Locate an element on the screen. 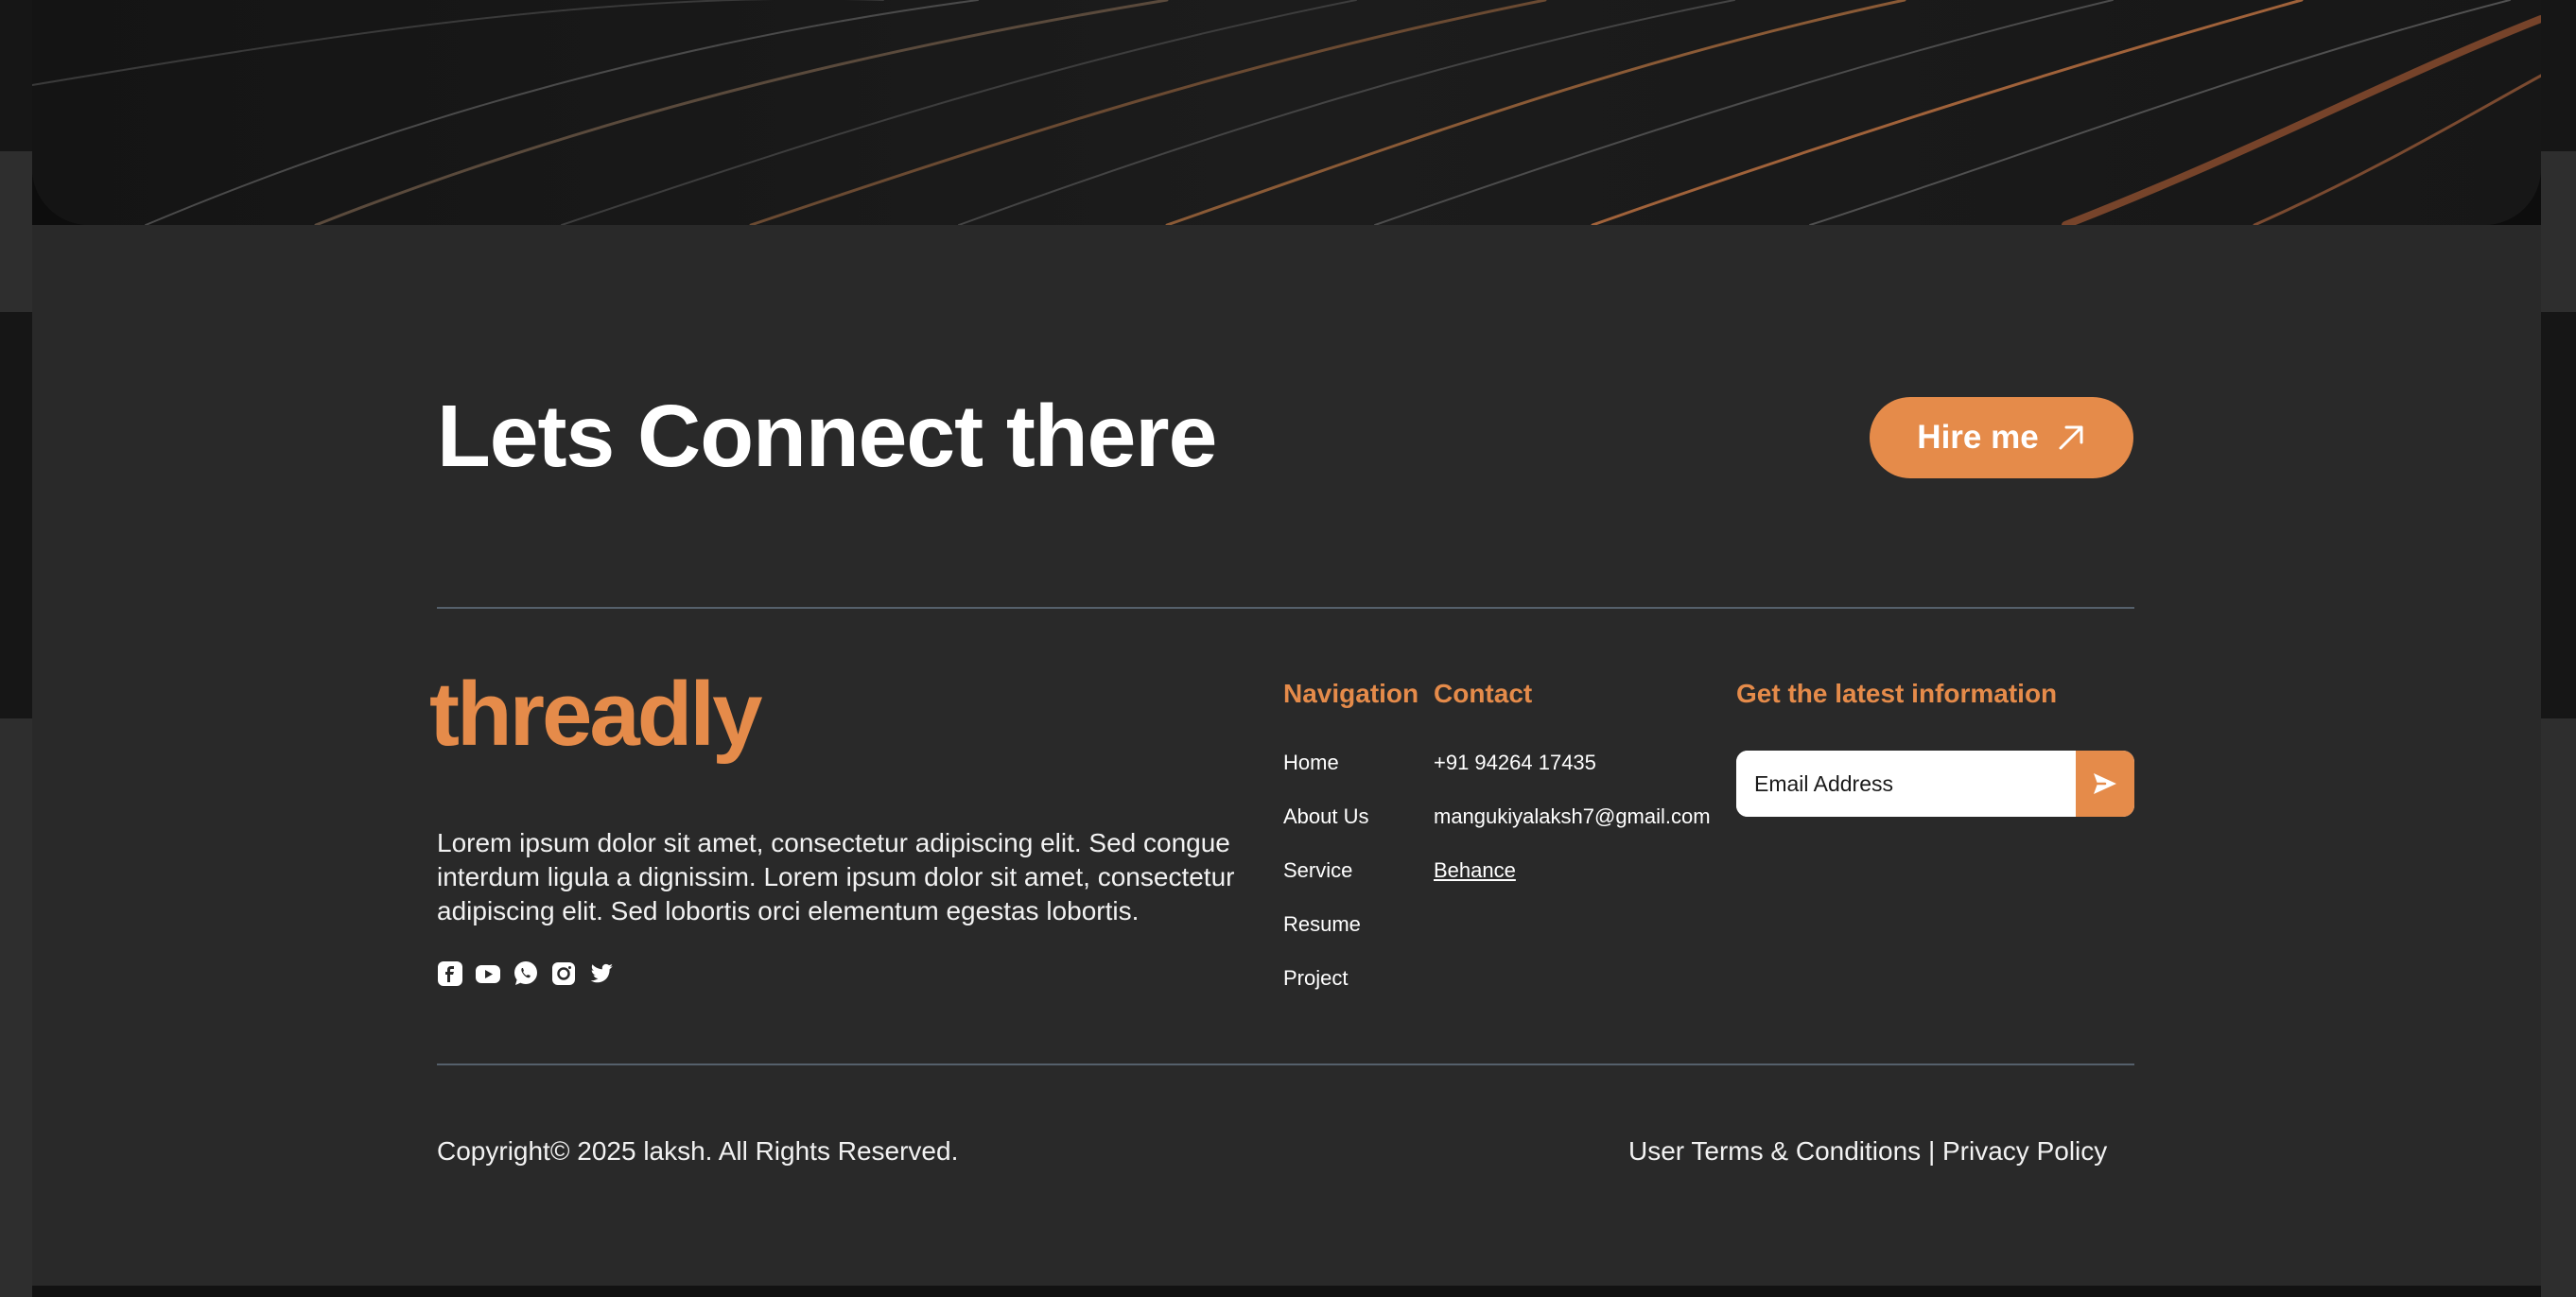 The image size is (2576, 1297). contact-behance: Behance is located at coordinates (1572, 885).